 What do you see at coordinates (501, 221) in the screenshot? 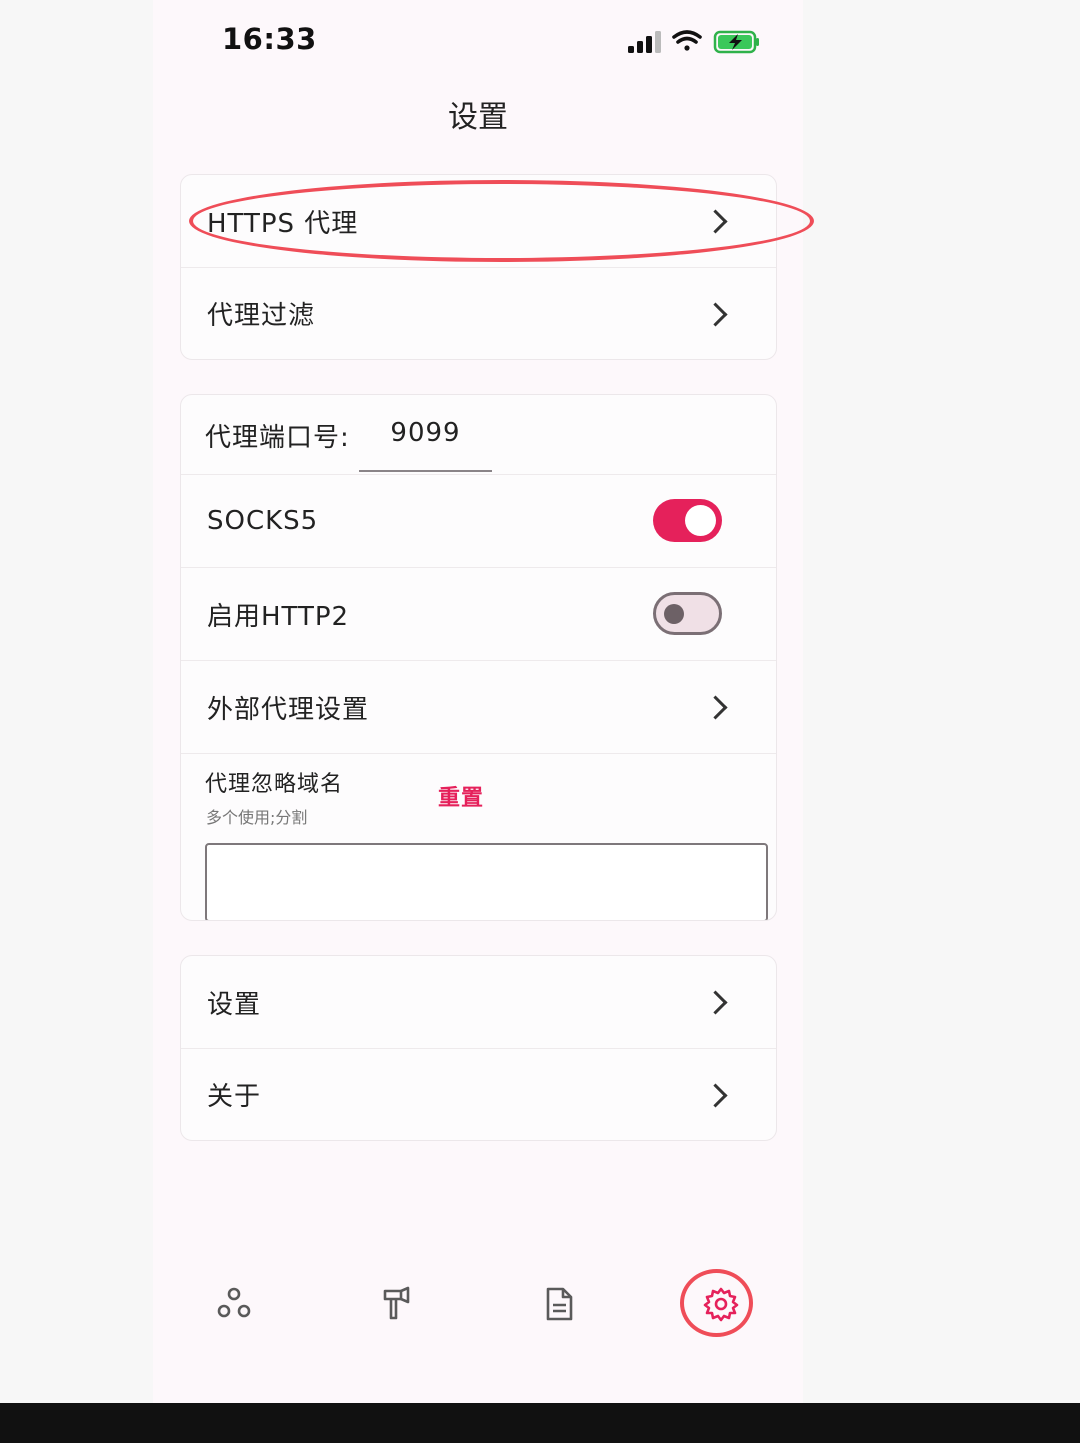
I see `highlight-annotation-oval` at bounding box center [501, 221].